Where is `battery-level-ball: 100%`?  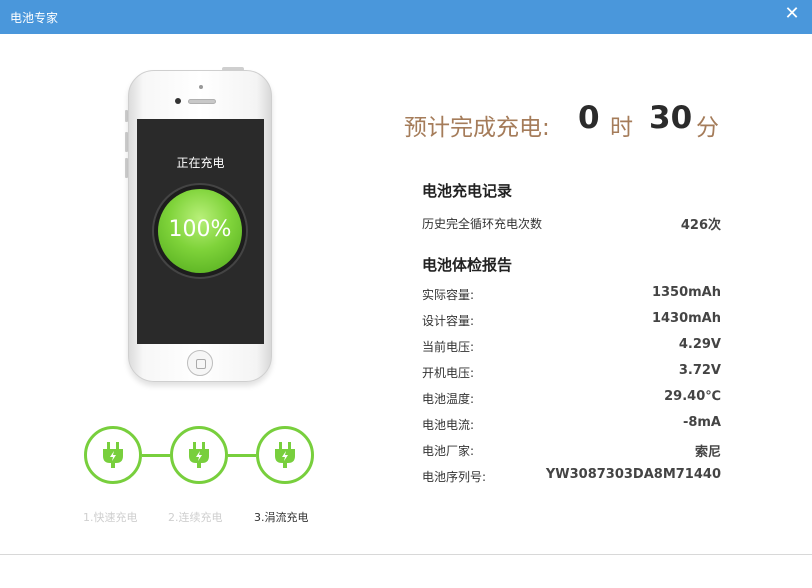 battery-level-ball: 100% is located at coordinates (200, 231).